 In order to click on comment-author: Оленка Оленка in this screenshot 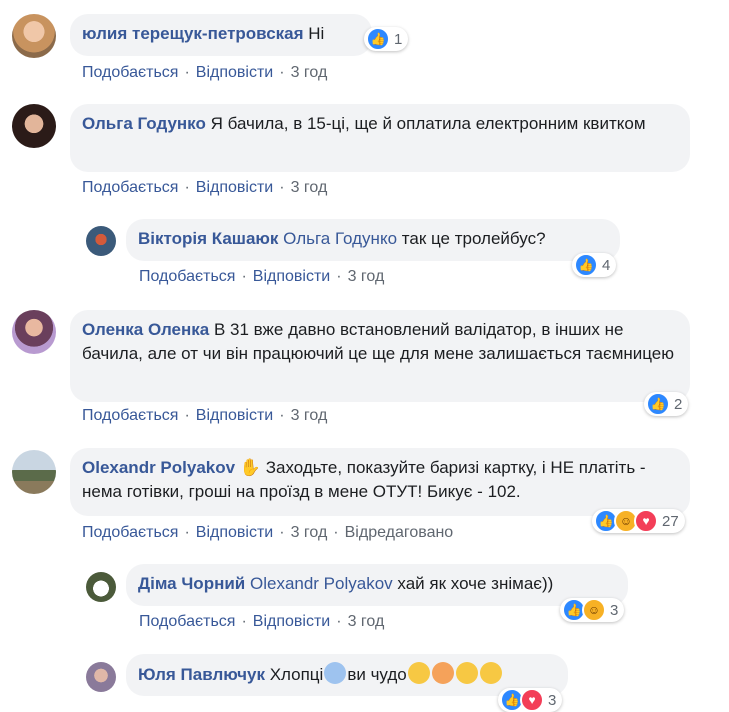, I will do `click(145, 329)`.